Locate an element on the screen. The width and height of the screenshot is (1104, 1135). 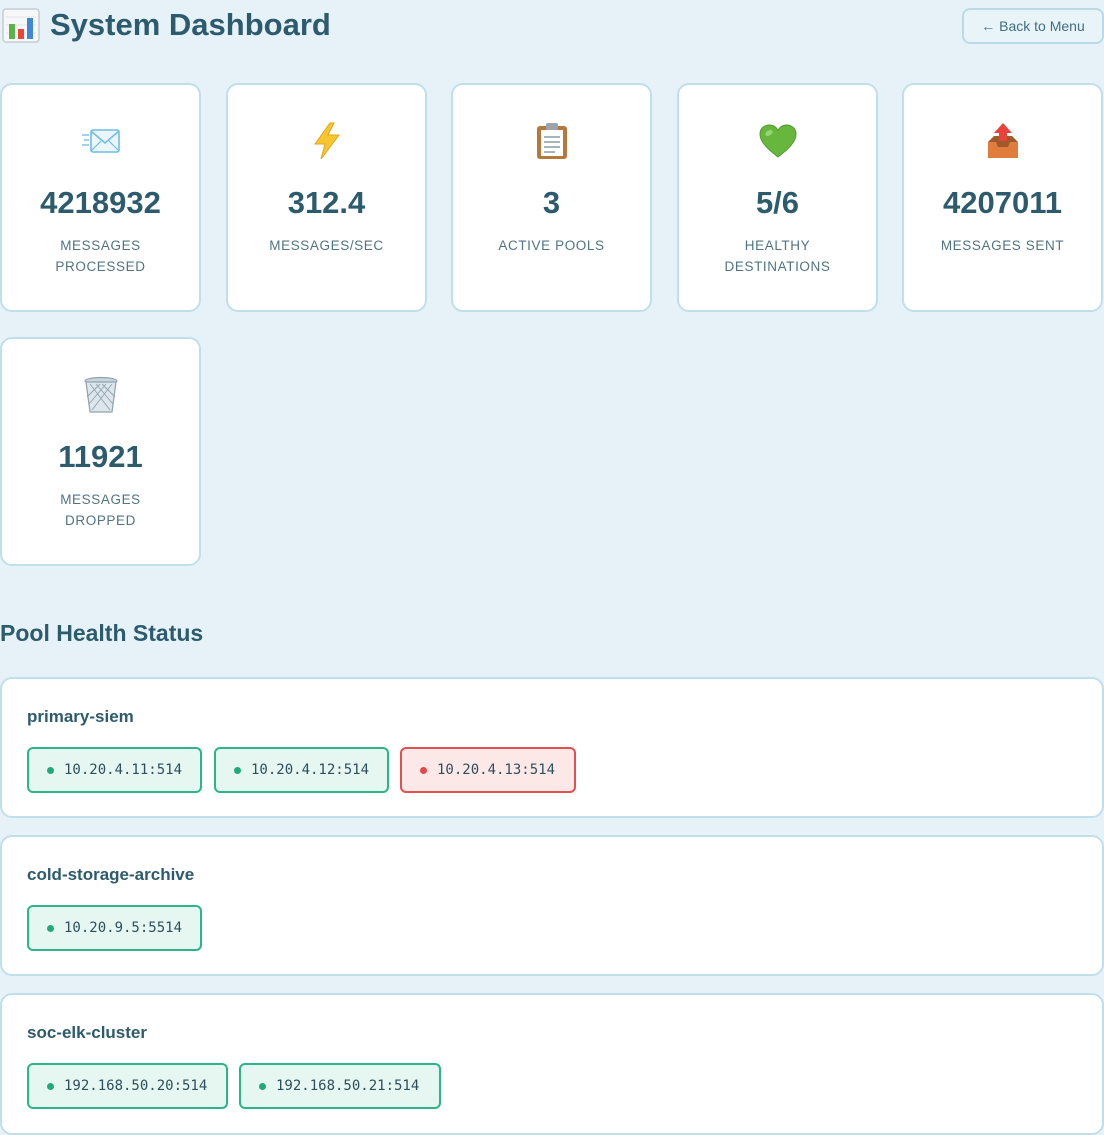
stat-value: 3 is located at coordinates (551, 202).